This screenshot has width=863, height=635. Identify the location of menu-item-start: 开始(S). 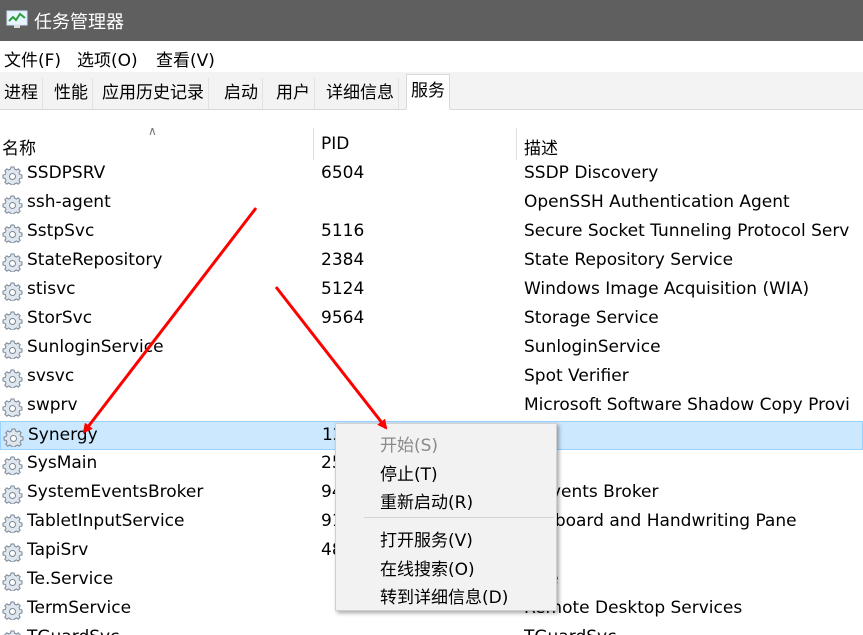
(409, 443).